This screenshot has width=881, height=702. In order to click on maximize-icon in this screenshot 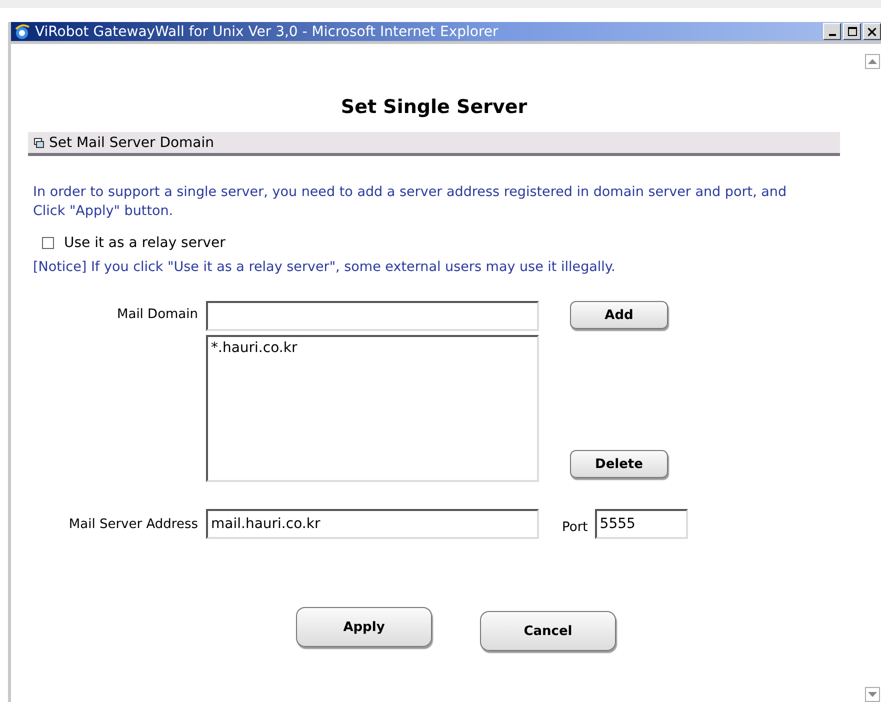, I will do `click(852, 31)`.